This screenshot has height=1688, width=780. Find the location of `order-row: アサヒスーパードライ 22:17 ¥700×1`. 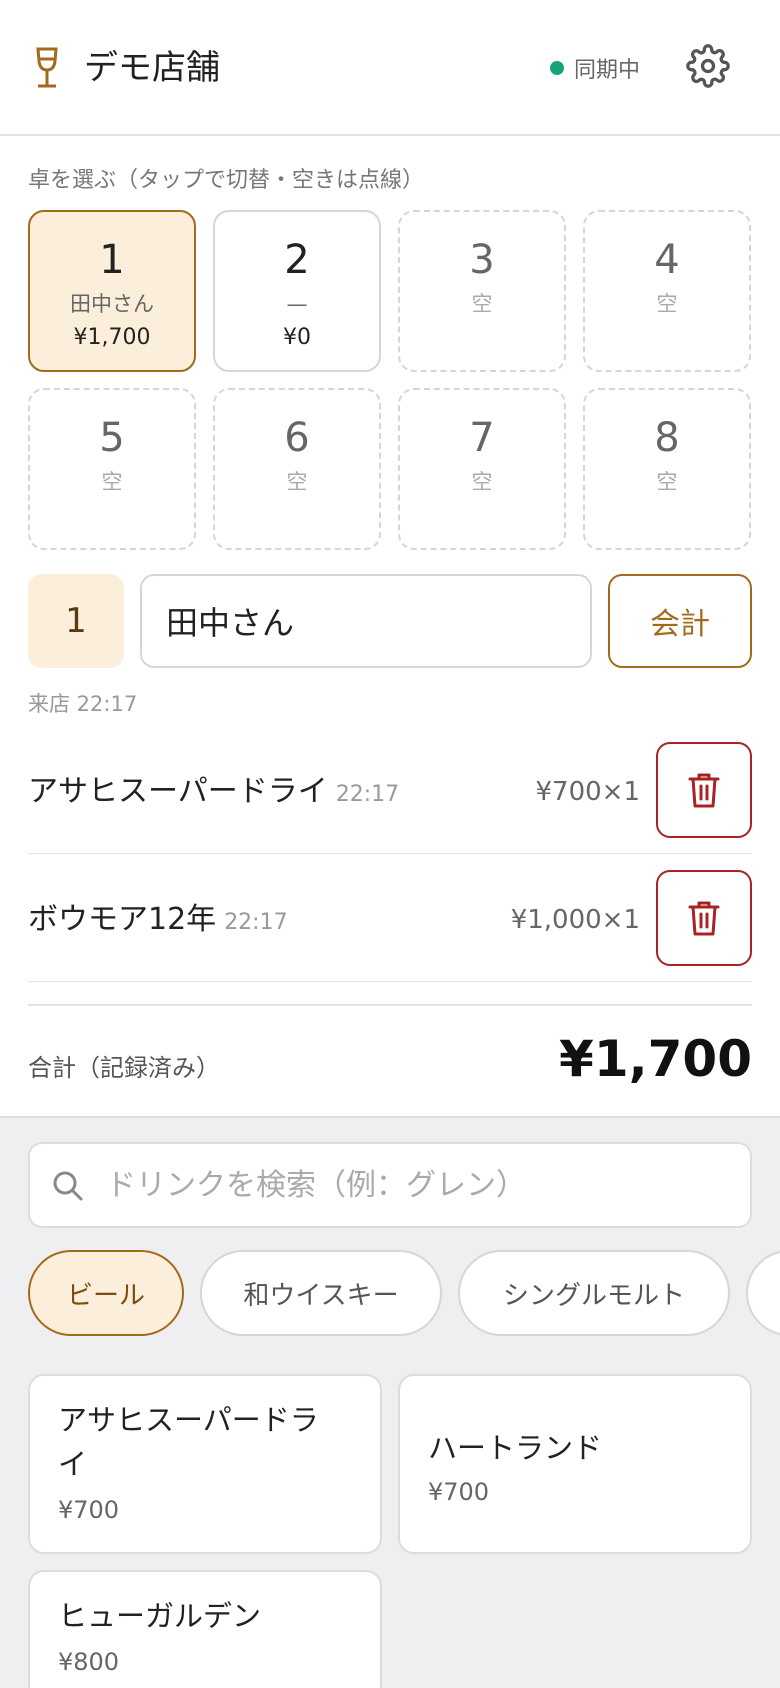

order-row: アサヒスーパードライ 22:17 ¥700×1 is located at coordinates (390, 790).